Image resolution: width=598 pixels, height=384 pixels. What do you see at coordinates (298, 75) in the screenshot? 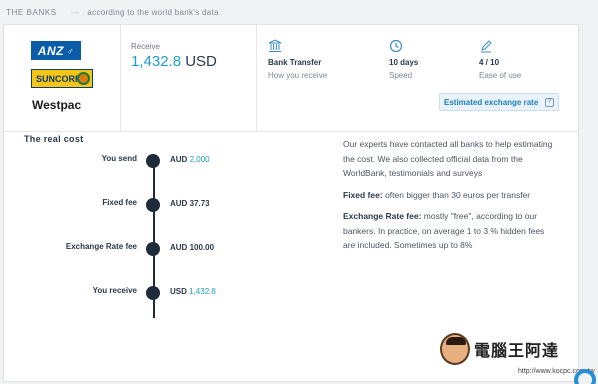
I see `transfer-label: How you receive` at bounding box center [298, 75].